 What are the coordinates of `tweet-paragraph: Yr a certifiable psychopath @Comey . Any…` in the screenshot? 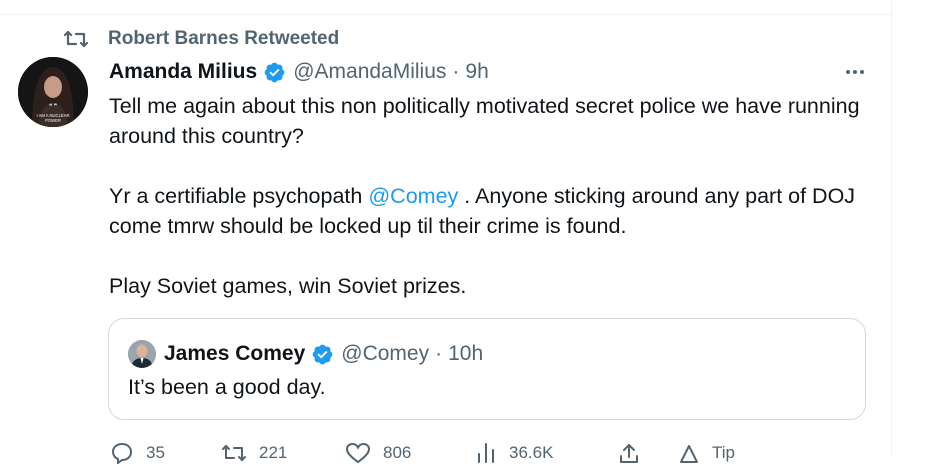 It's located at (494, 211).